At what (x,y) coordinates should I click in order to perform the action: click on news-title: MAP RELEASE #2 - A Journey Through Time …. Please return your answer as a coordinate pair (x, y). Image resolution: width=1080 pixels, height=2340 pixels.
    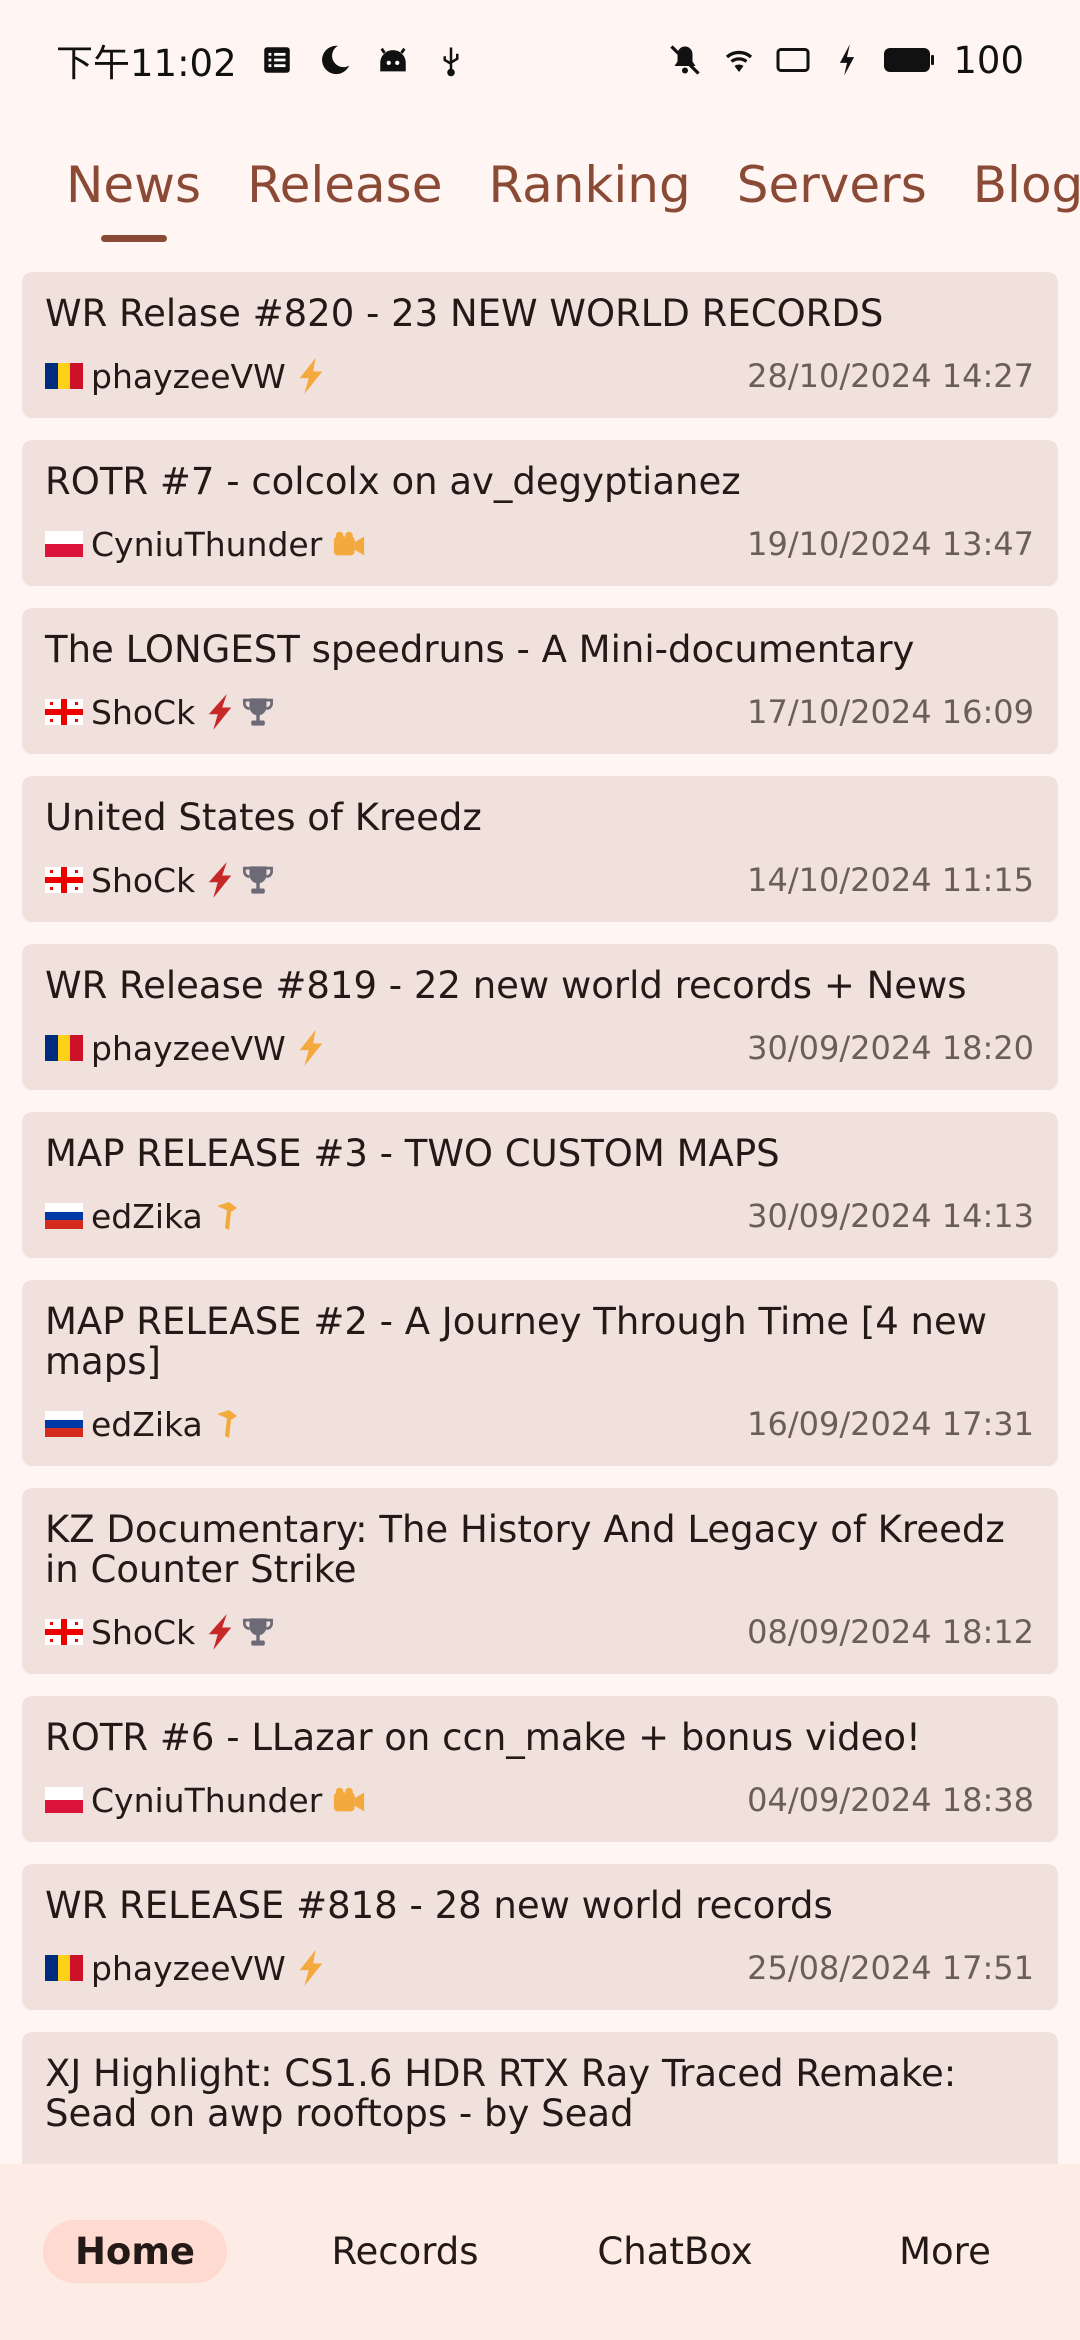
    Looking at the image, I should click on (516, 1341).